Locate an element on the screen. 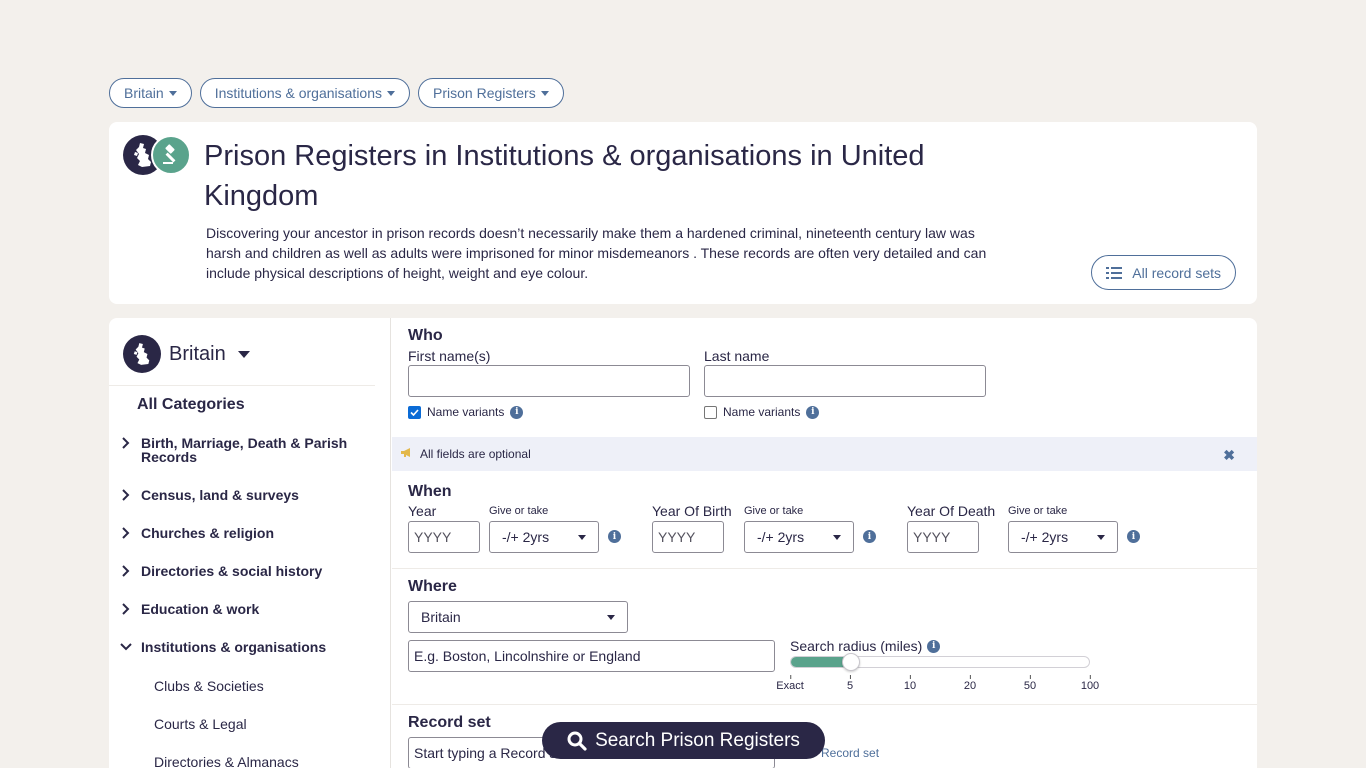 The image size is (1366, 768). slider-tick-label: Exact is located at coordinates (790, 683).